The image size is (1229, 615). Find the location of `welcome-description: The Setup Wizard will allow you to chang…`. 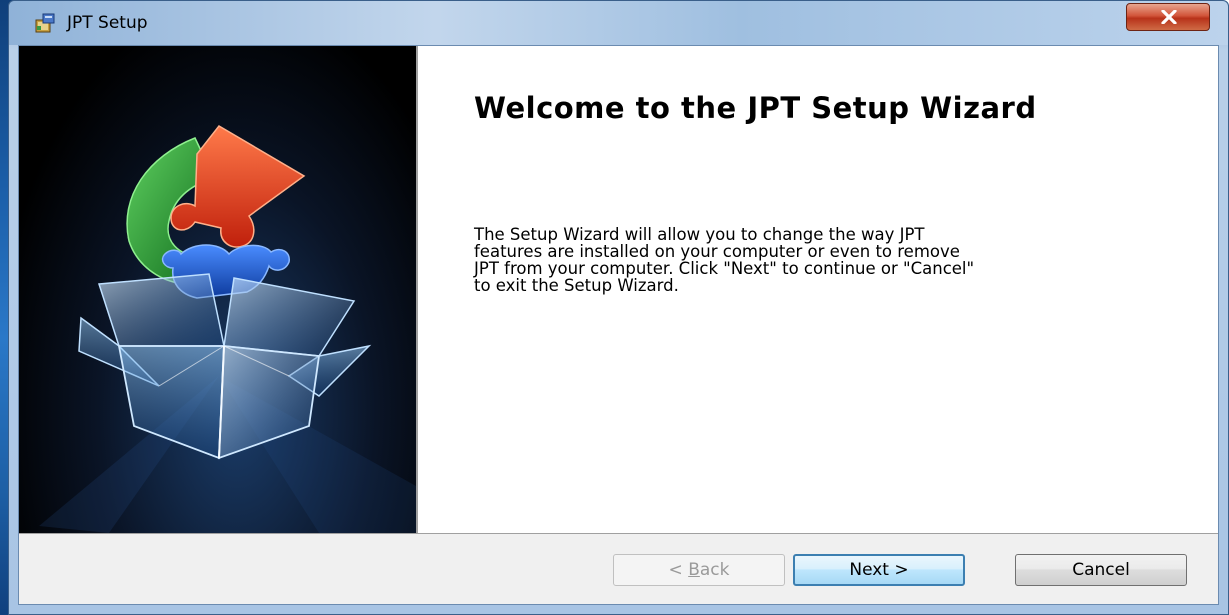

welcome-description: The Setup Wizard will allow you to chang… is located at coordinates (724, 260).